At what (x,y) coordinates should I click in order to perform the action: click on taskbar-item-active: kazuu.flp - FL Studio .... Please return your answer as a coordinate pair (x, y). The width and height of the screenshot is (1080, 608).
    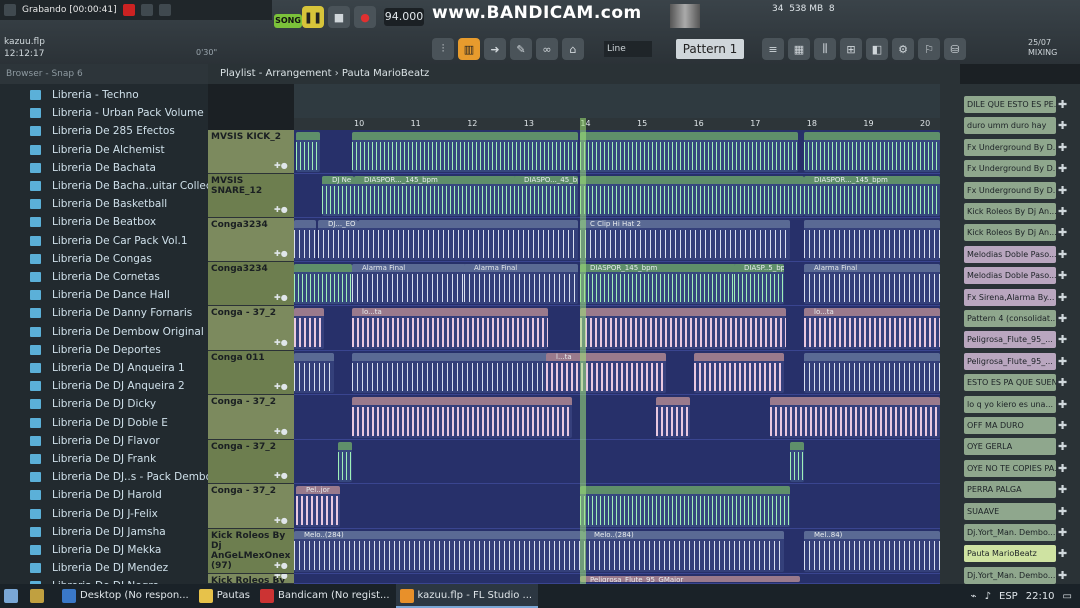
    Looking at the image, I should click on (467, 596).